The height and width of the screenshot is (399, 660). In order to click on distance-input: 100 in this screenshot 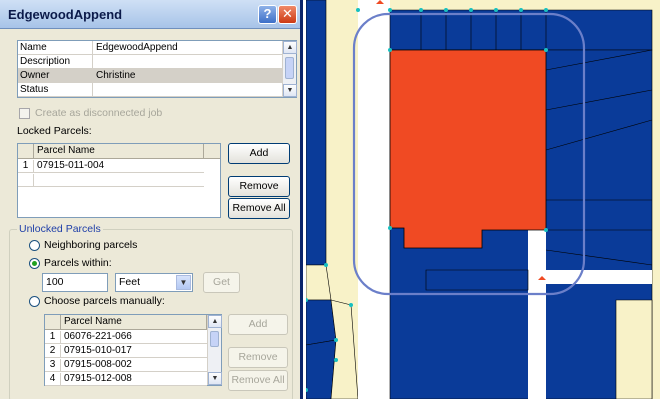, I will do `click(75, 282)`.